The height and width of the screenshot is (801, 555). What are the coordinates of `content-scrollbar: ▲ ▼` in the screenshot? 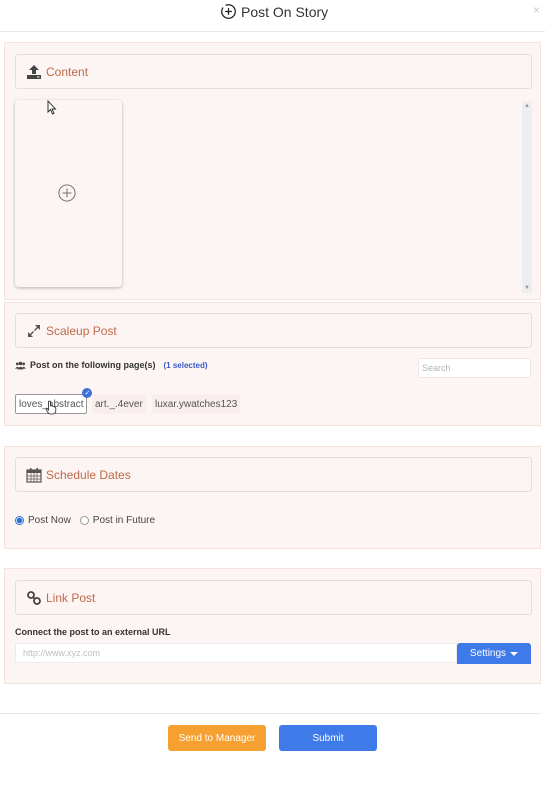 It's located at (527, 197).